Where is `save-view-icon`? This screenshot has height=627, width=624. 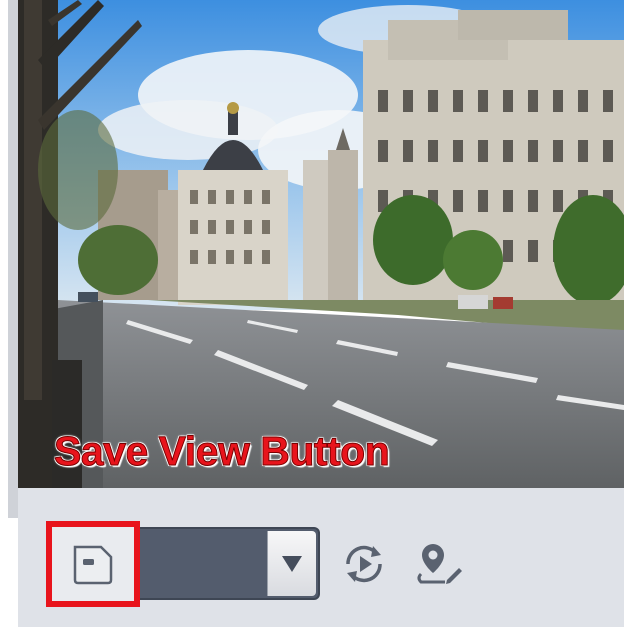
save-view-icon is located at coordinates (93, 565).